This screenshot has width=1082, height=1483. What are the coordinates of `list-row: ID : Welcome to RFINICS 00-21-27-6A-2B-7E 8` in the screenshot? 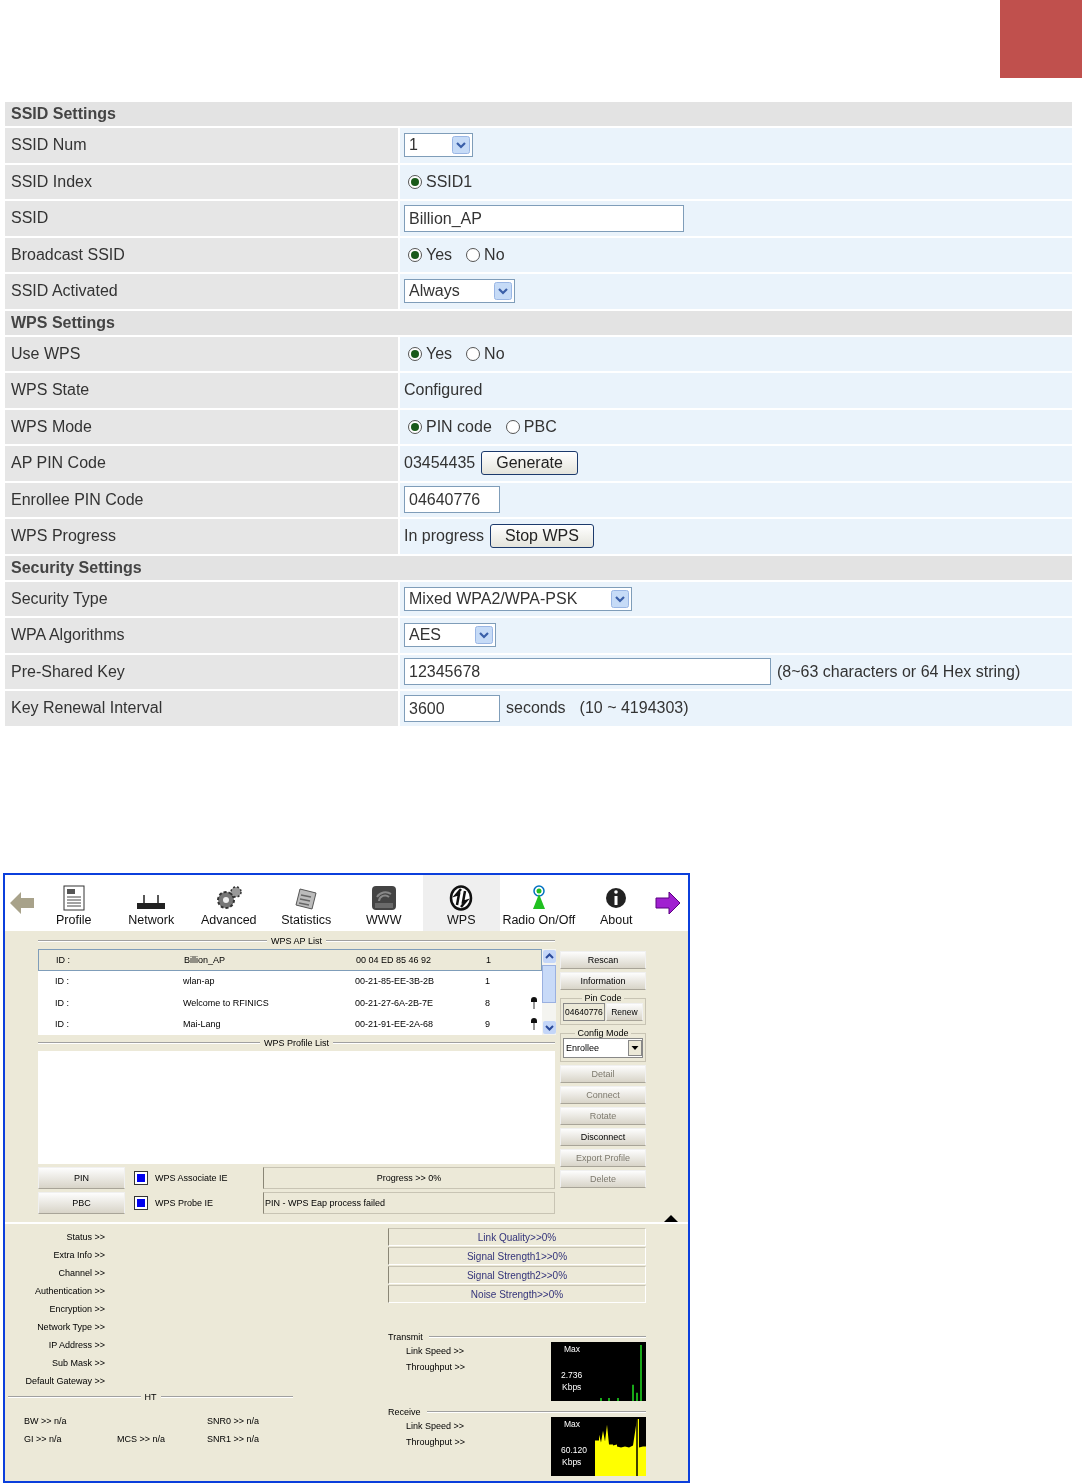 It's located at (290, 1003).